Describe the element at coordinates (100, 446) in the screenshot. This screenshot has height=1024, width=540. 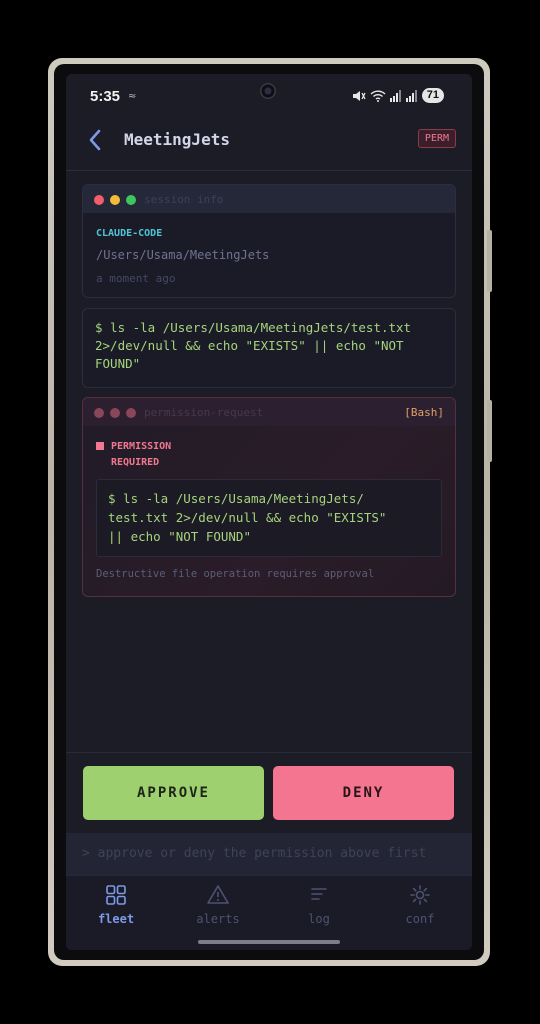
I see `alert-square-icon` at that location.